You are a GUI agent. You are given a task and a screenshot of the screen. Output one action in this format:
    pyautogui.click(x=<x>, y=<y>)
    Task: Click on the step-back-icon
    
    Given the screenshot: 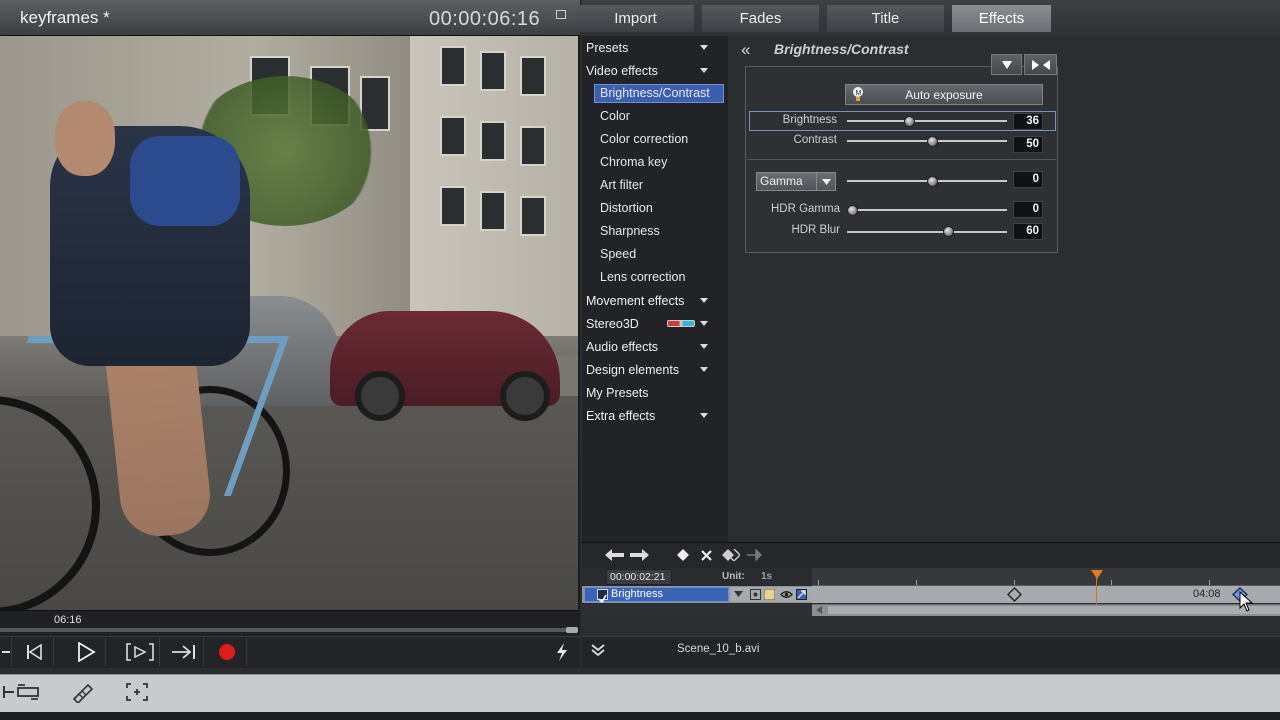 What is the action you would take?
    pyautogui.click(x=34, y=652)
    